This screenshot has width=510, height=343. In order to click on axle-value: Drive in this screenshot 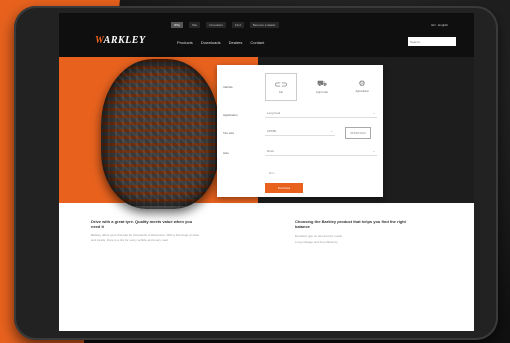, I will do `click(271, 151)`.